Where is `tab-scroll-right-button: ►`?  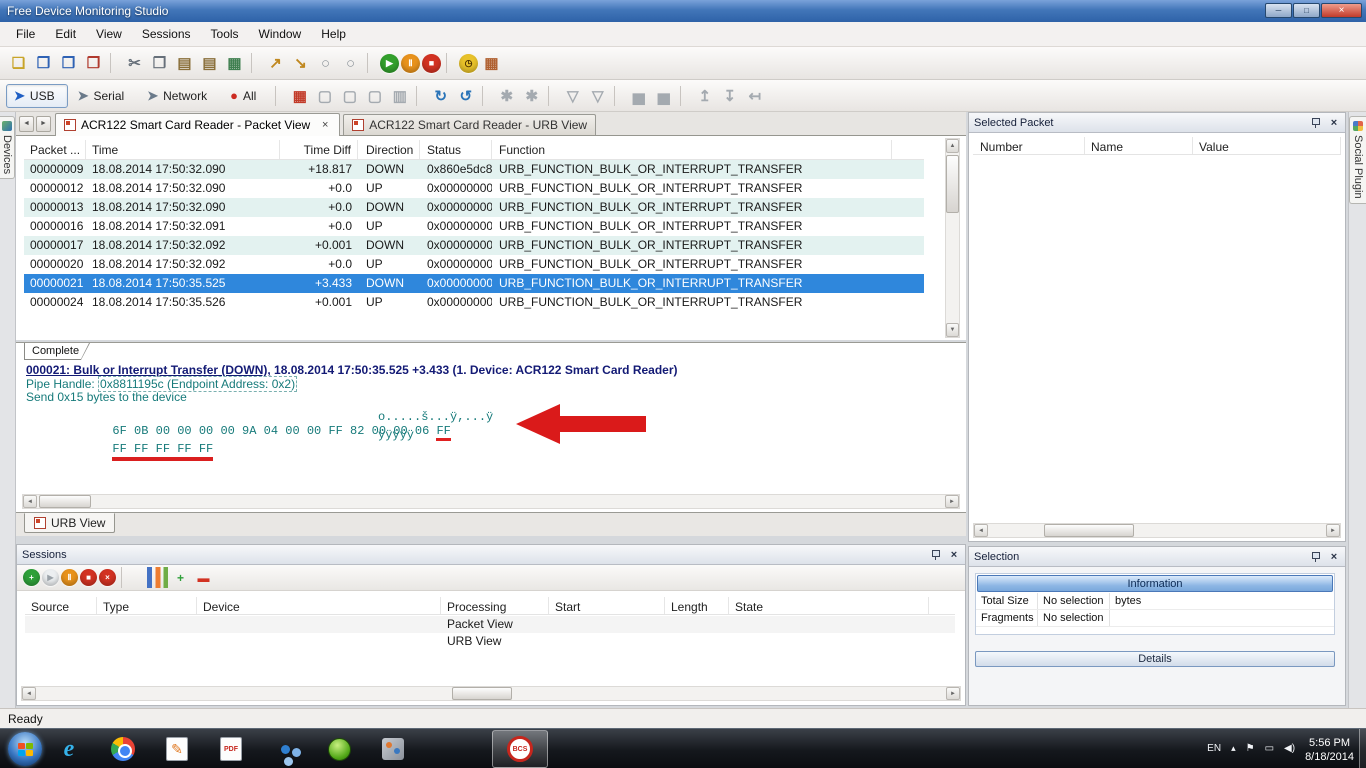
tab-scroll-right-button: ► is located at coordinates (43, 124).